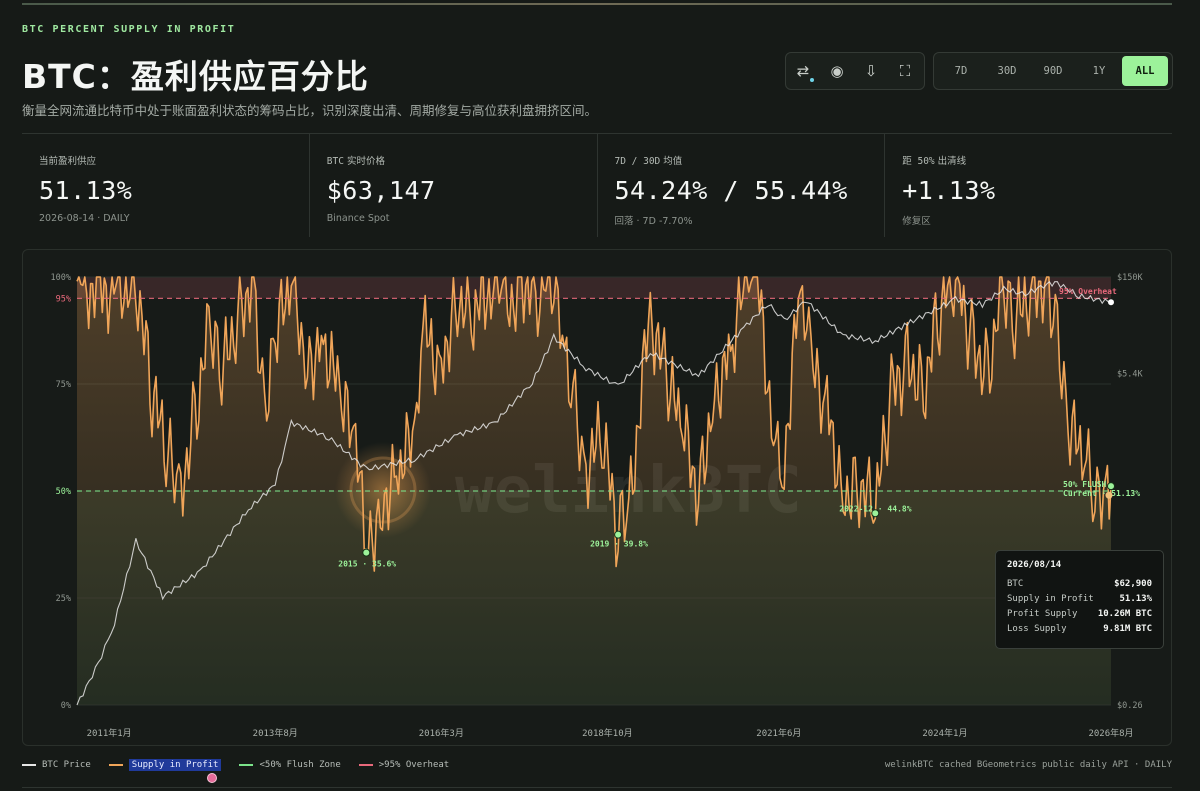 The height and width of the screenshot is (791, 1200). I want to click on stat-value: 51.13%, so click(86, 190).